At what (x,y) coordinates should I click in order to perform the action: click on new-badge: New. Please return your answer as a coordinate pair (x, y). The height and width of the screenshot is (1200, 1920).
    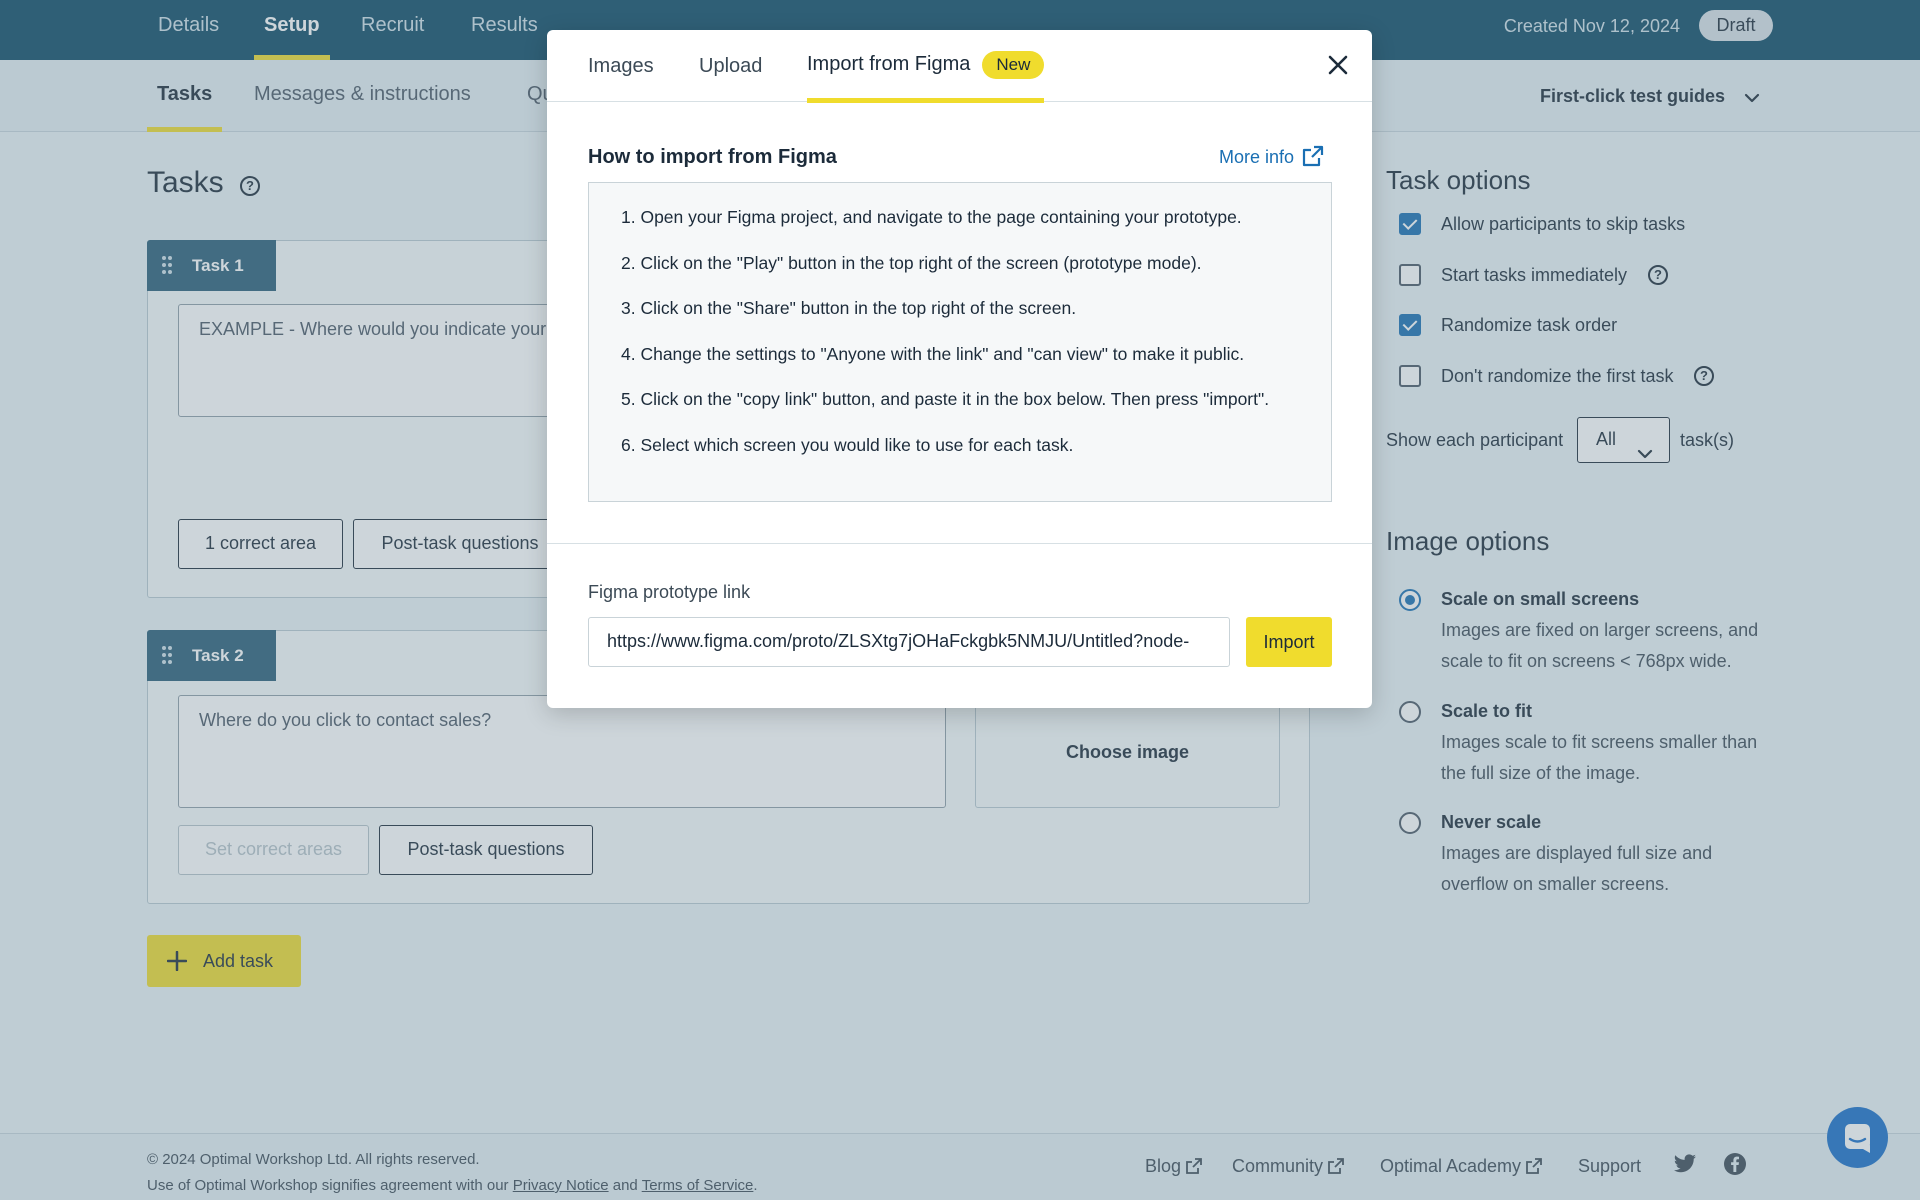
    Looking at the image, I should click on (1013, 65).